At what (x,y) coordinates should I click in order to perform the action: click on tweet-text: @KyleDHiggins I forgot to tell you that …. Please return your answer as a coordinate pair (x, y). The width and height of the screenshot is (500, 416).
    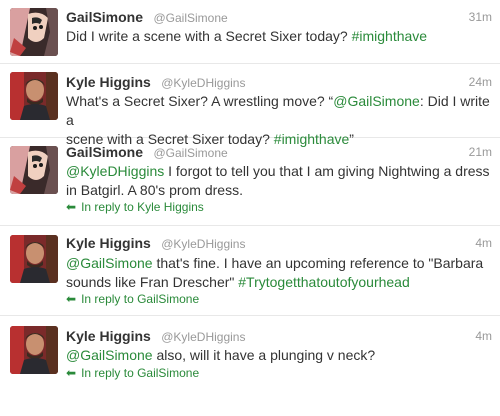
    Looking at the image, I should click on (279, 181).